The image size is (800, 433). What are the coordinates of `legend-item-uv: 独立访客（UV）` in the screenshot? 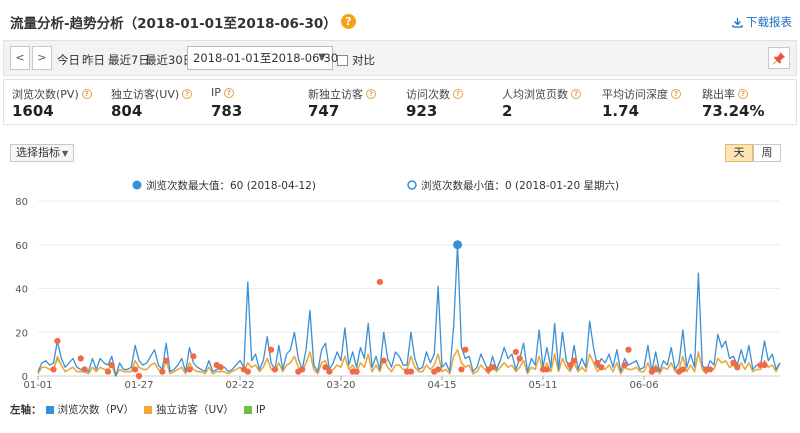 It's located at (189, 409).